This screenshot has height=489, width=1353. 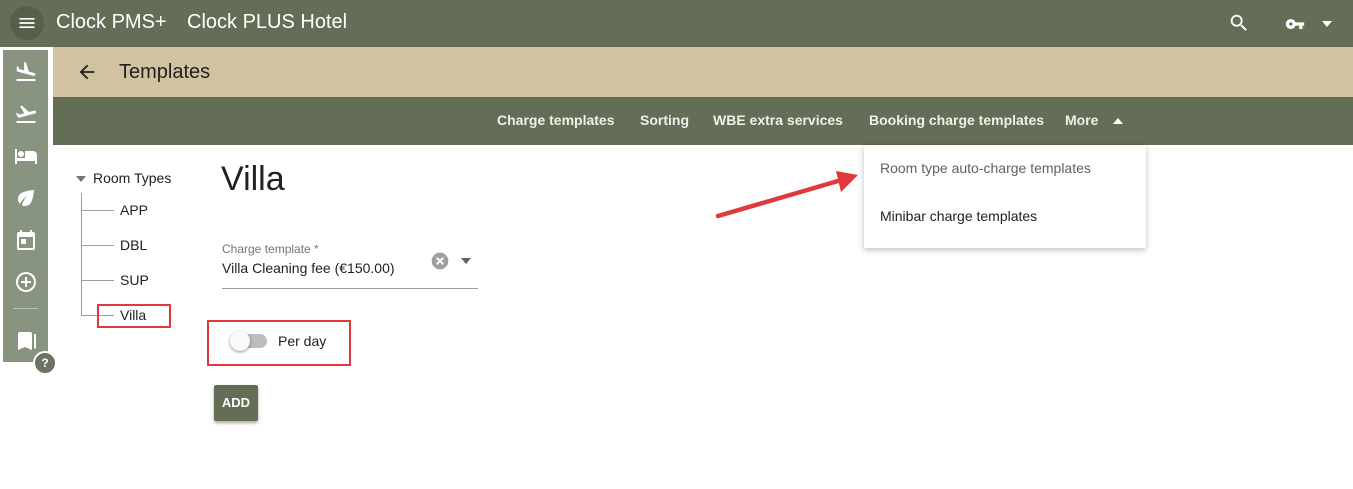 What do you see at coordinates (676, 23) in the screenshot?
I see `top-app-bar: Clock PMS+ Clock PLUS Hotel` at bounding box center [676, 23].